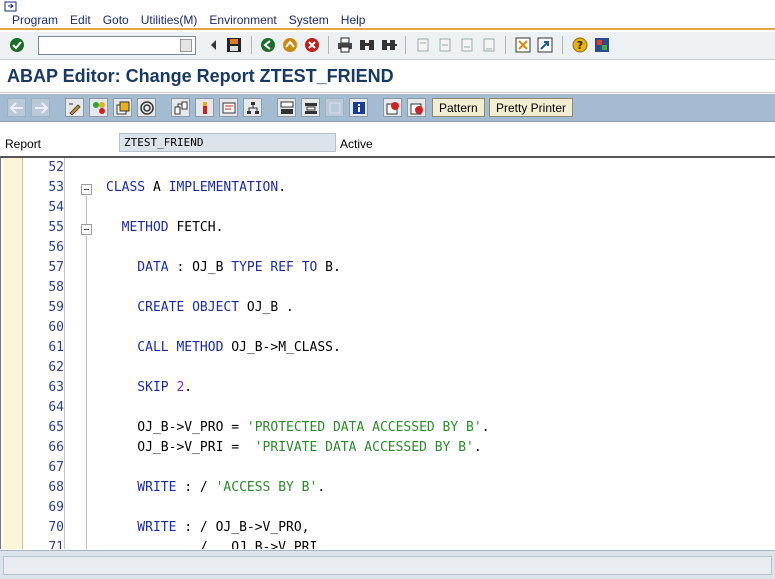 The height and width of the screenshot is (579, 775). Describe the element at coordinates (286, 107) in the screenshot. I see `breakpoint-icon` at that location.